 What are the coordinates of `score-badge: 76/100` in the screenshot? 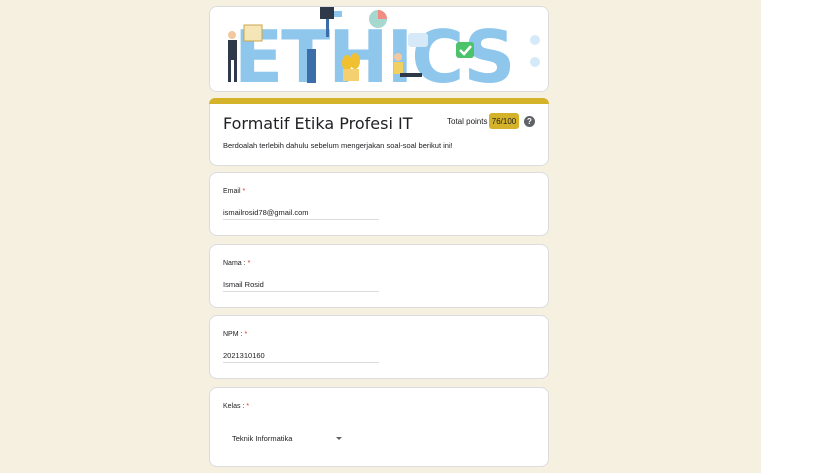 It's located at (504, 121).